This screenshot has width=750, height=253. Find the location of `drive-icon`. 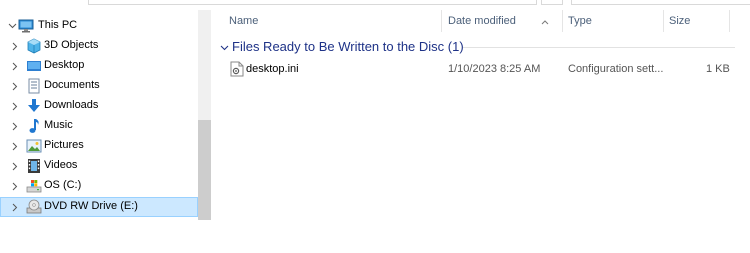

drive-icon is located at coordinates (34, 186).